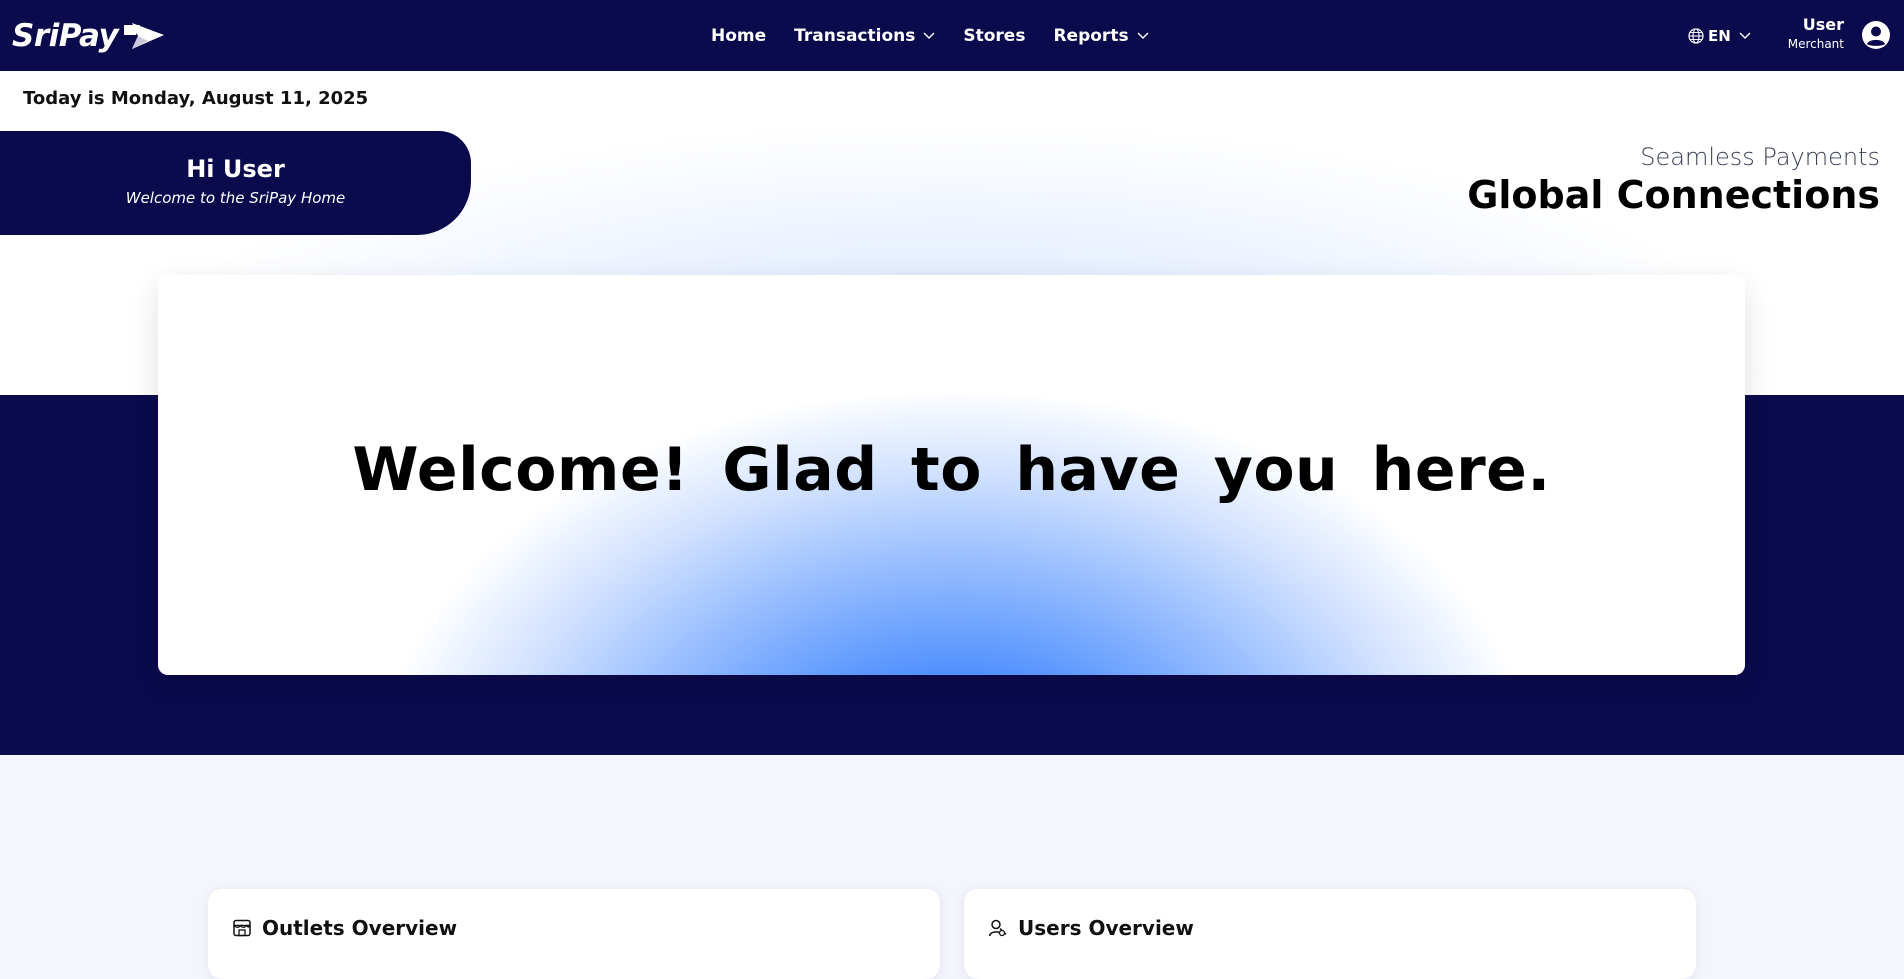 This screenshot has width=1904, height=979. Describe the element at coordinates (1106, 928) in the screenshot. I see `users-overview-title: Users Overview` at that location.